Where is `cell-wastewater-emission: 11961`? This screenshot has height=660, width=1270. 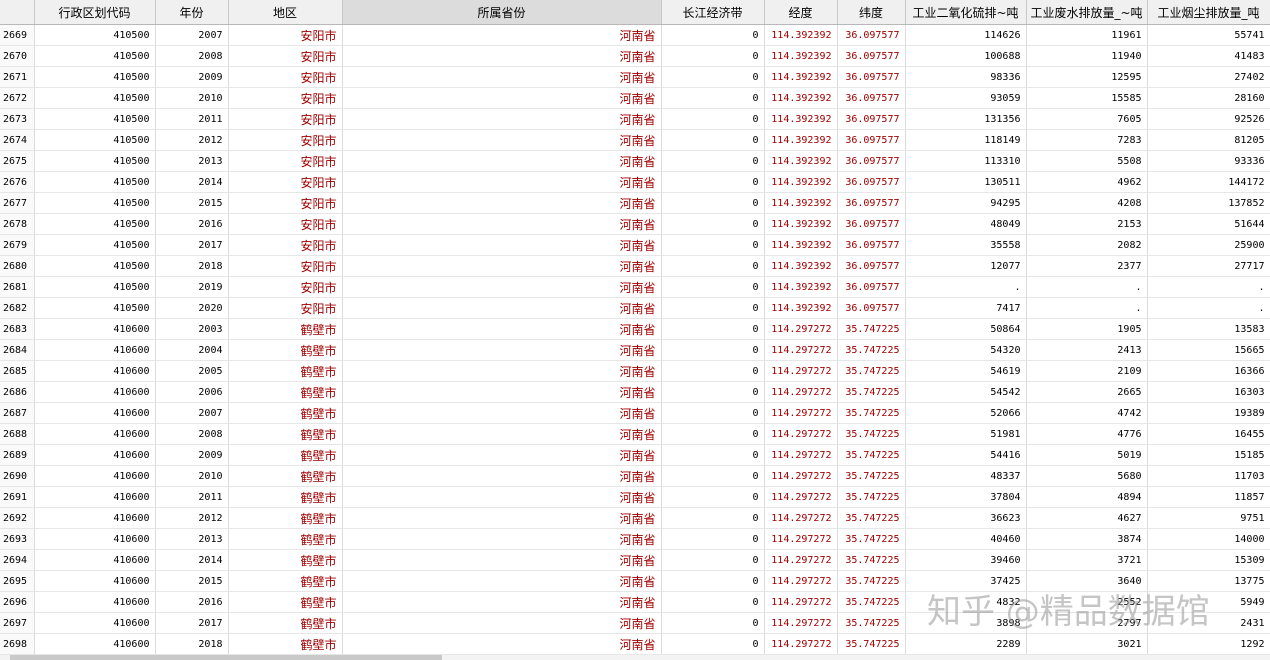
cell-wastewater-emission: 11961 is located at coordinates (1087, 35).